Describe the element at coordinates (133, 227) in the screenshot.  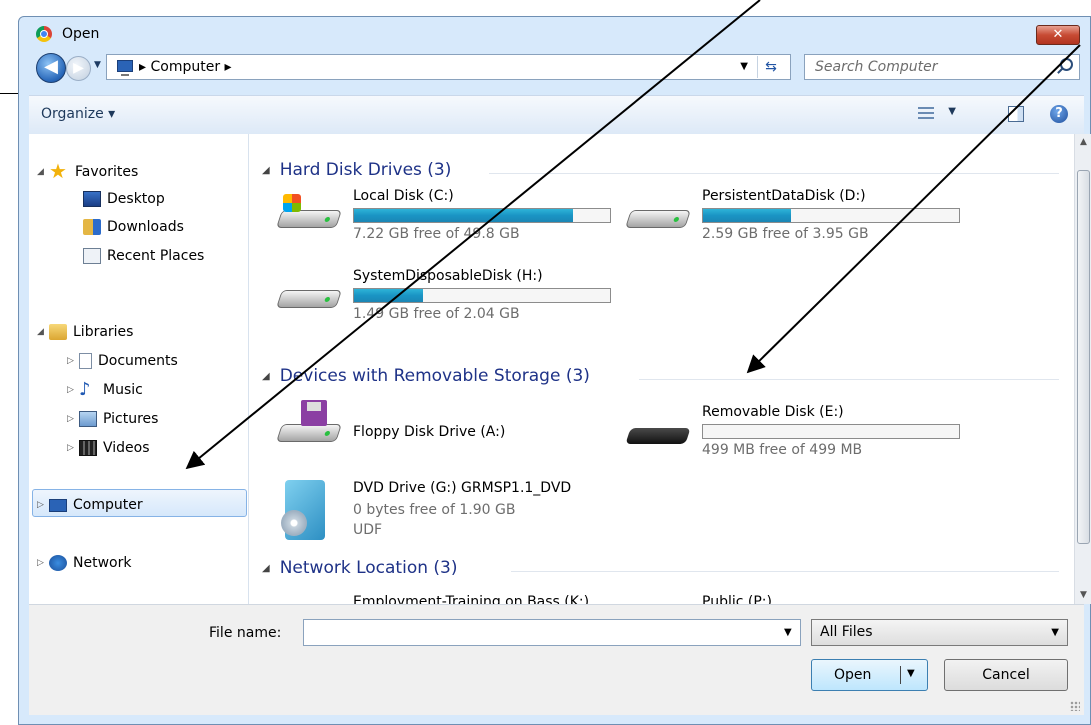
I see `sidebar-item-downloads: Downloads` at that location.